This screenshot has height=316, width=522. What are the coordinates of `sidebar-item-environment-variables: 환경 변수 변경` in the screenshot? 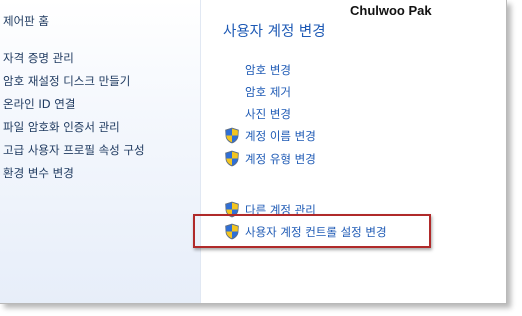 It's located at (38, 173).